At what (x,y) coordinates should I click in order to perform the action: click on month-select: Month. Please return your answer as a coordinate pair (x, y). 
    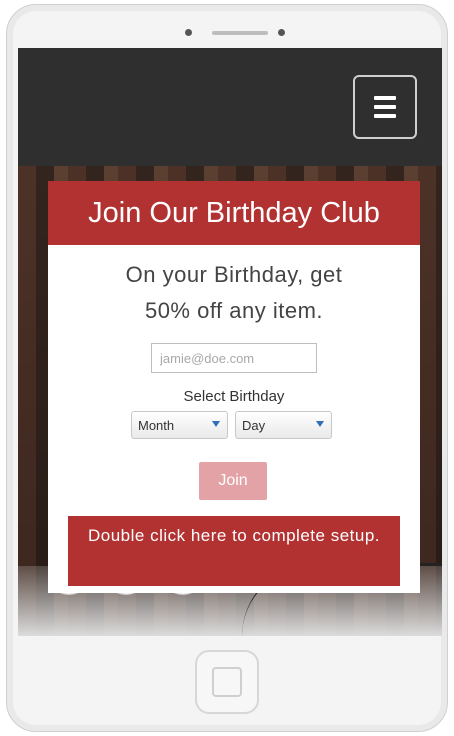
    Looking at the image, I should click on (179, 425).